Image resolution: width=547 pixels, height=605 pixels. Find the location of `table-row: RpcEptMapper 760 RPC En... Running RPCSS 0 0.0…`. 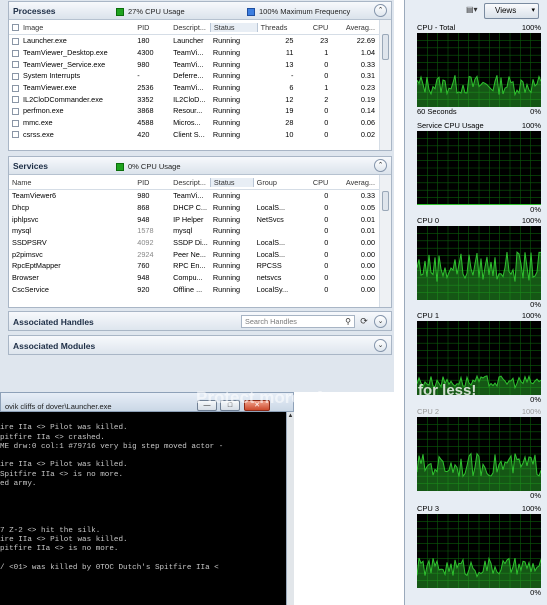

table-row: RpcEptMapper 760 RPC En... Running RPCSS 0 0.0… is located at coordinates (194, 266).